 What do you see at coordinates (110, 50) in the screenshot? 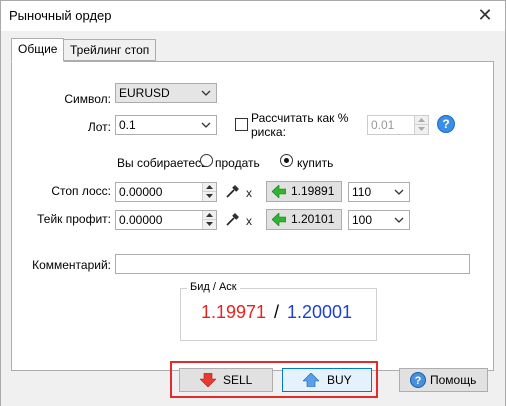
I see `tab-trailing-stop: Трейлинг стоп` at bounding box center [110, 50].